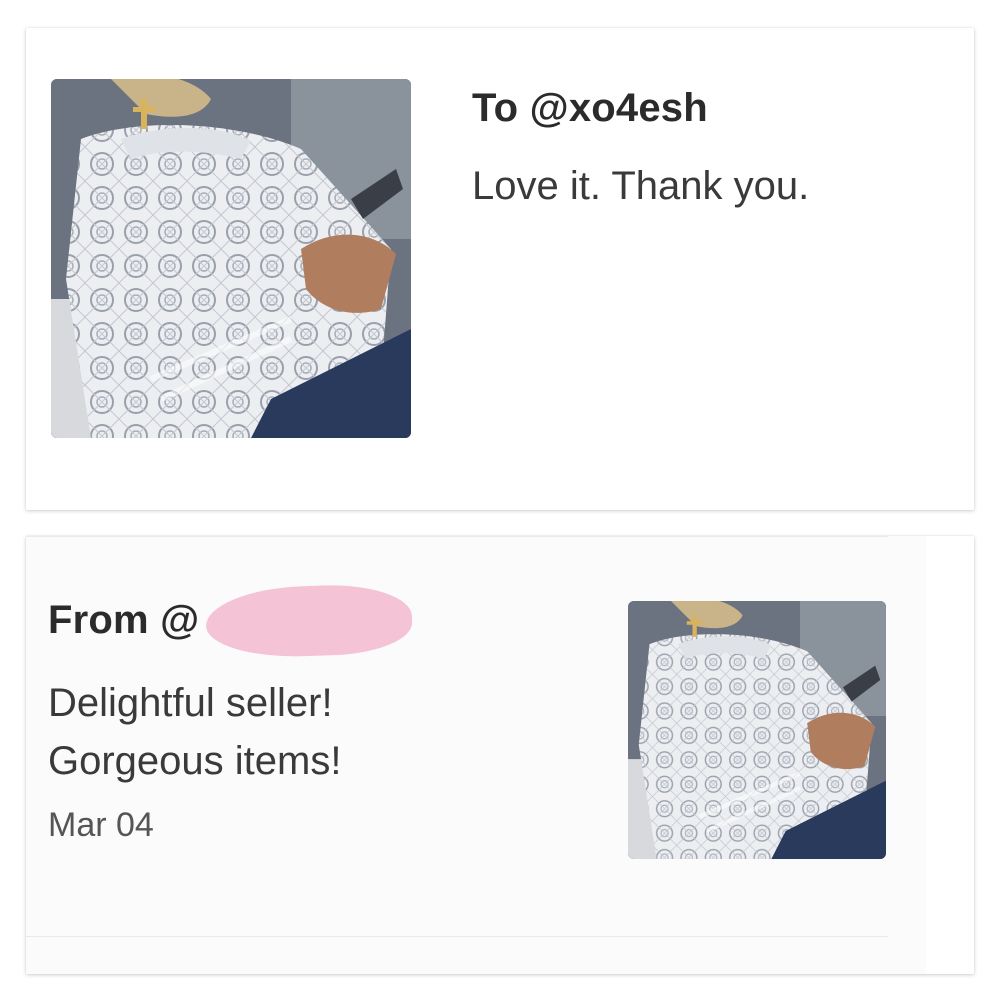 This screenshot has width=1000, height=1000. Describe the element at coordinates (309, 621) in the screenshot. I see `redaction-mark` at that location.